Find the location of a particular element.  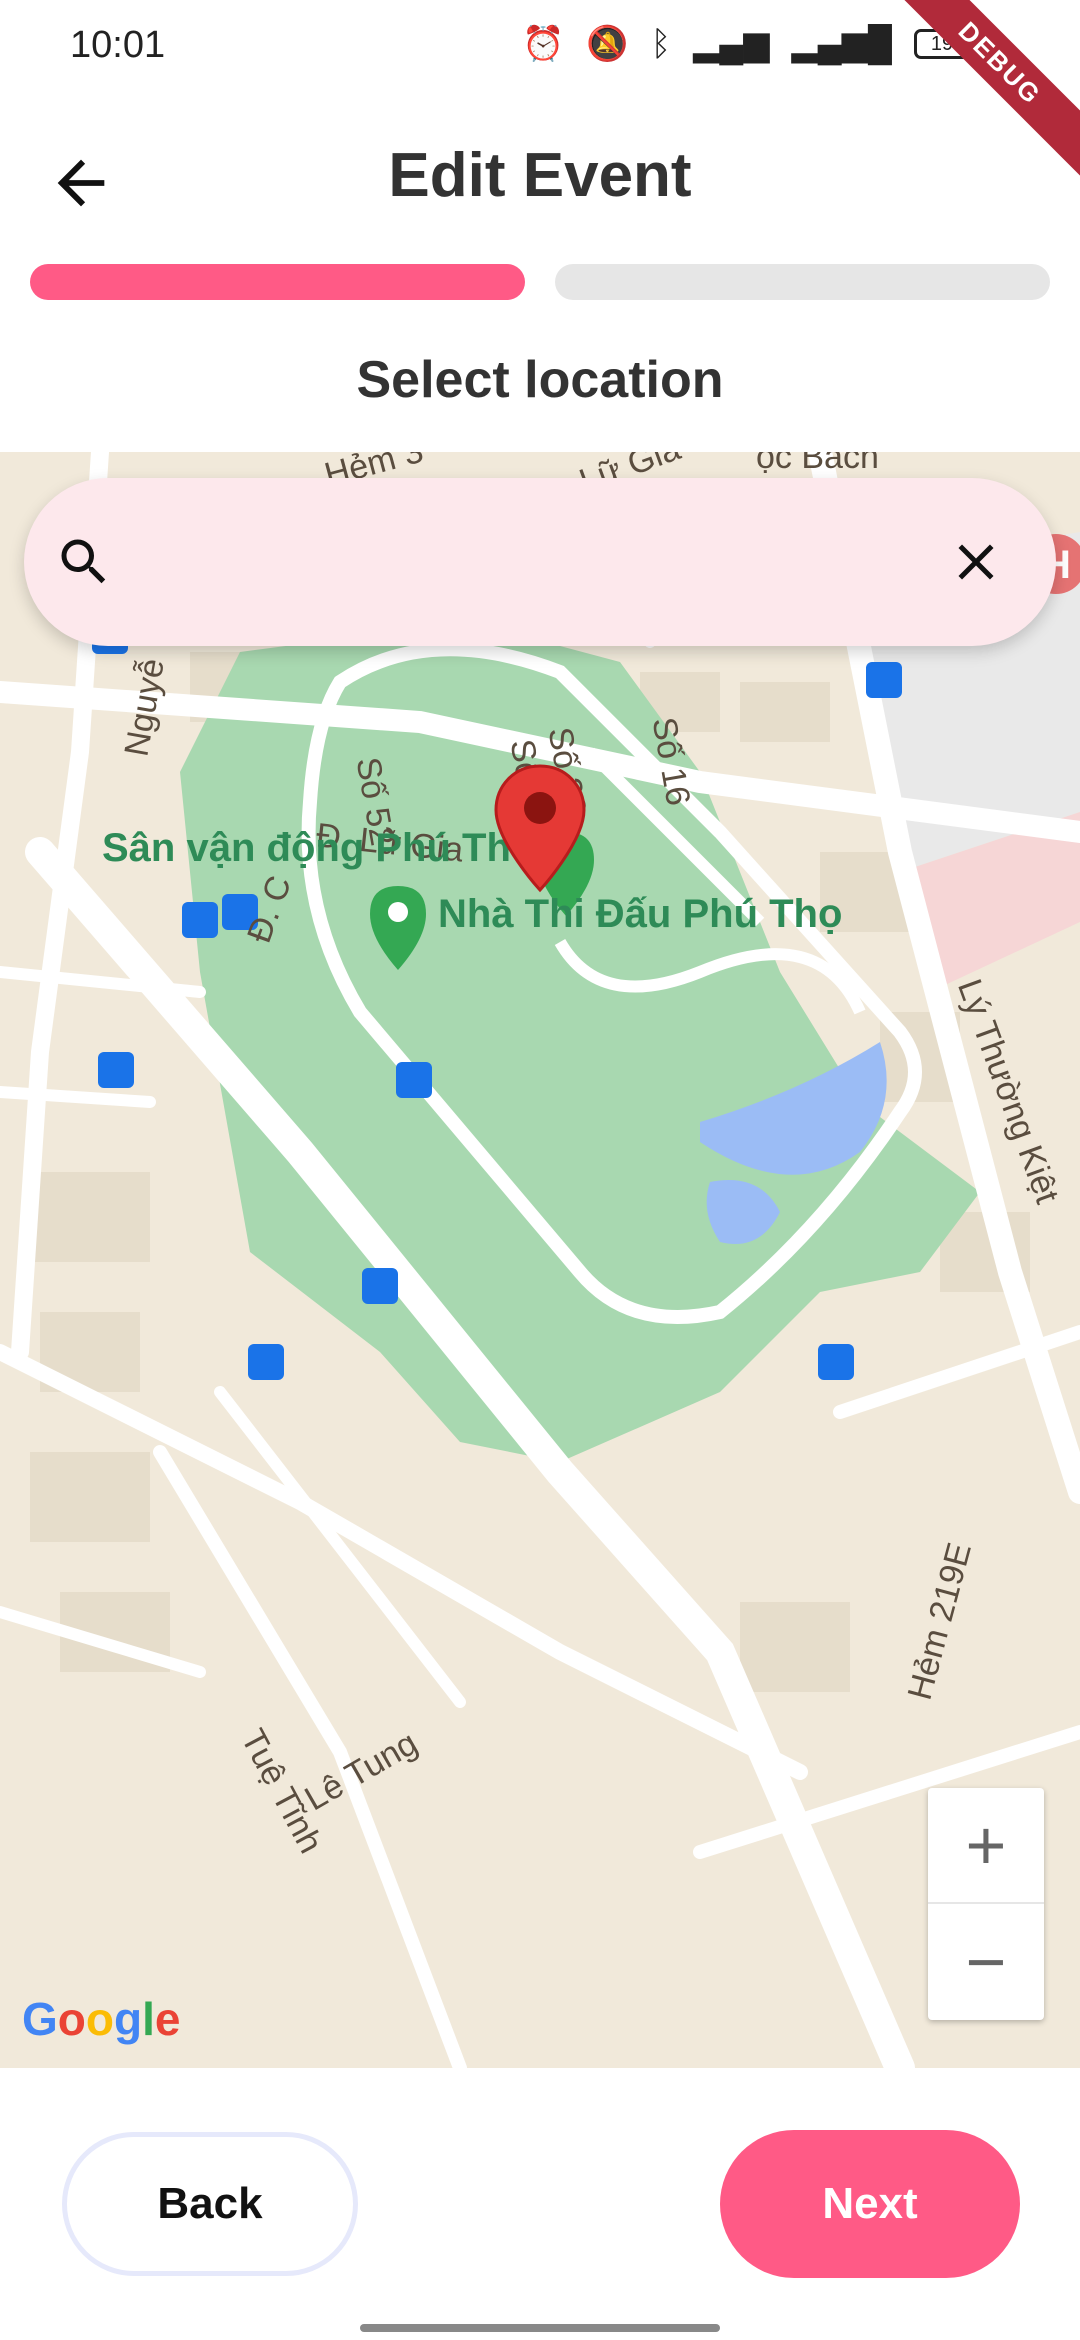

zoom-in-button: + is located at coordinates (986, 1846).